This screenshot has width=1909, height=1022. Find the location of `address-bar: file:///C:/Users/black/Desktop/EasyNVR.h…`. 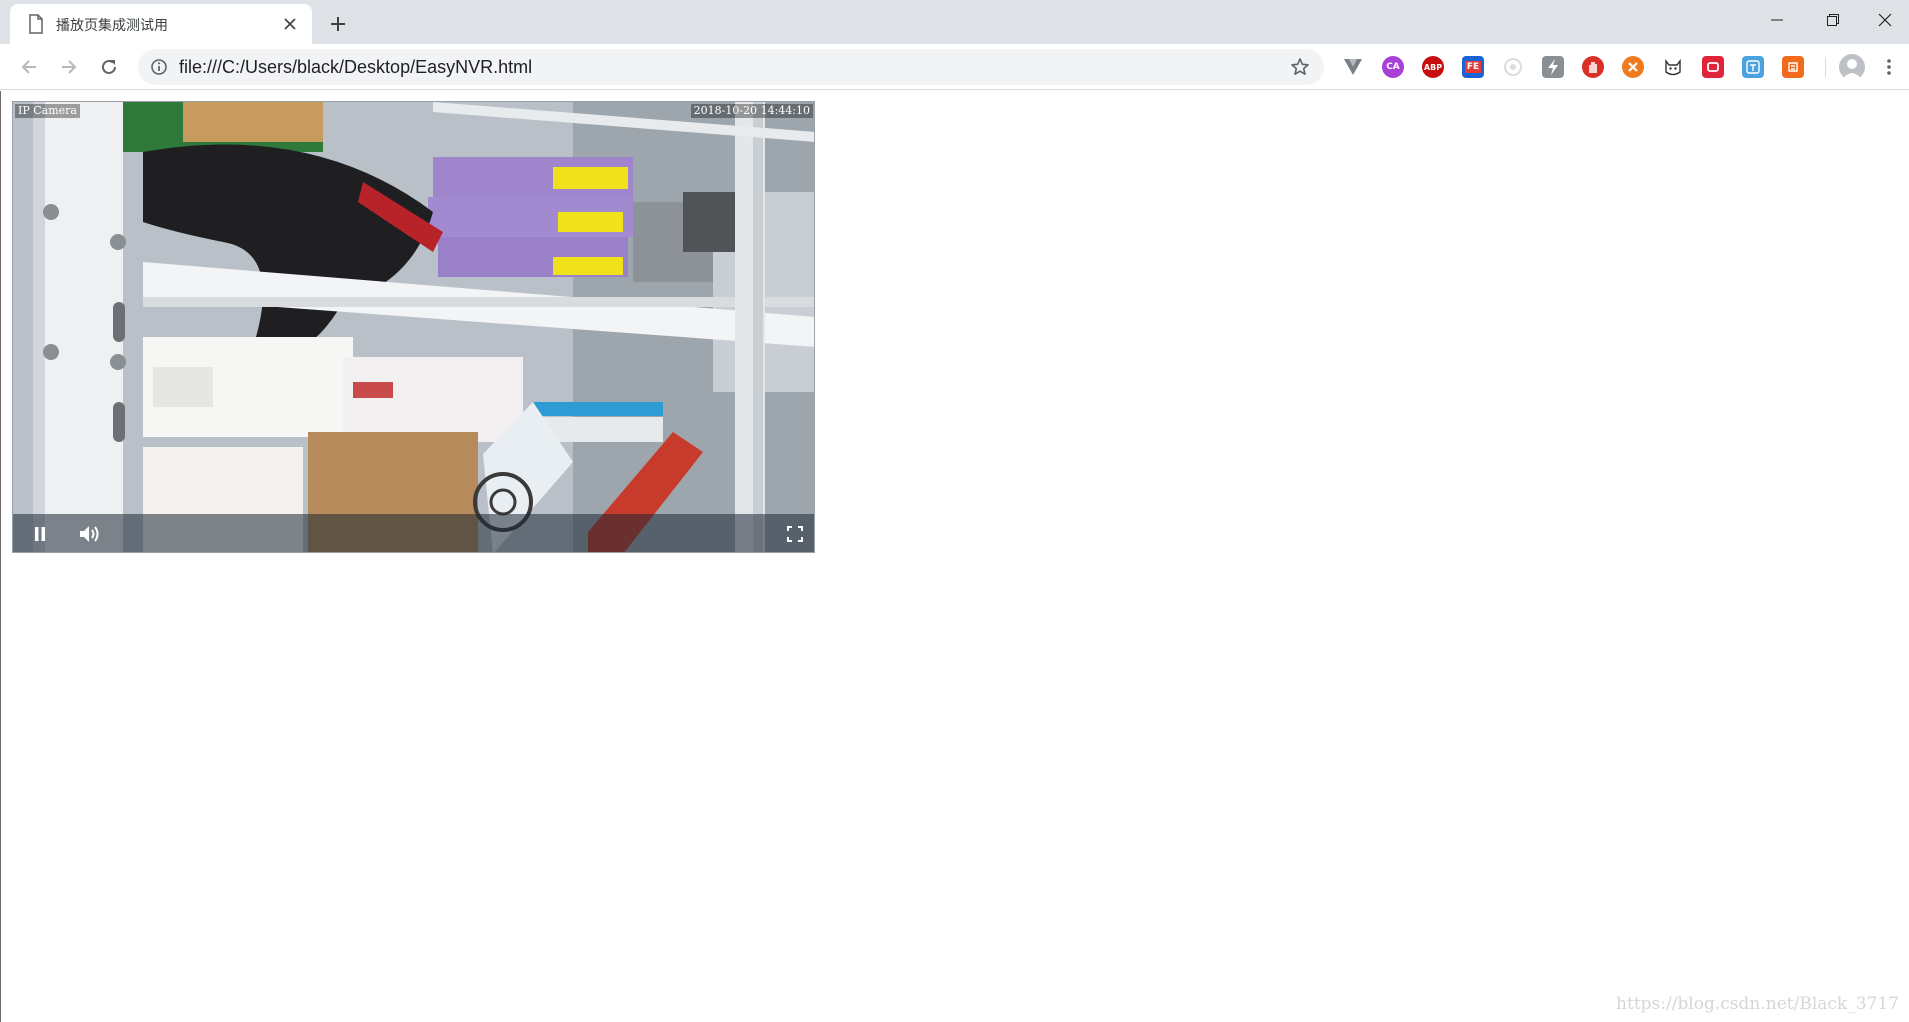

address-bar: file:///C:/Users/black/Desktop/EasyNVR.h… is located at coordinates (731, 67).